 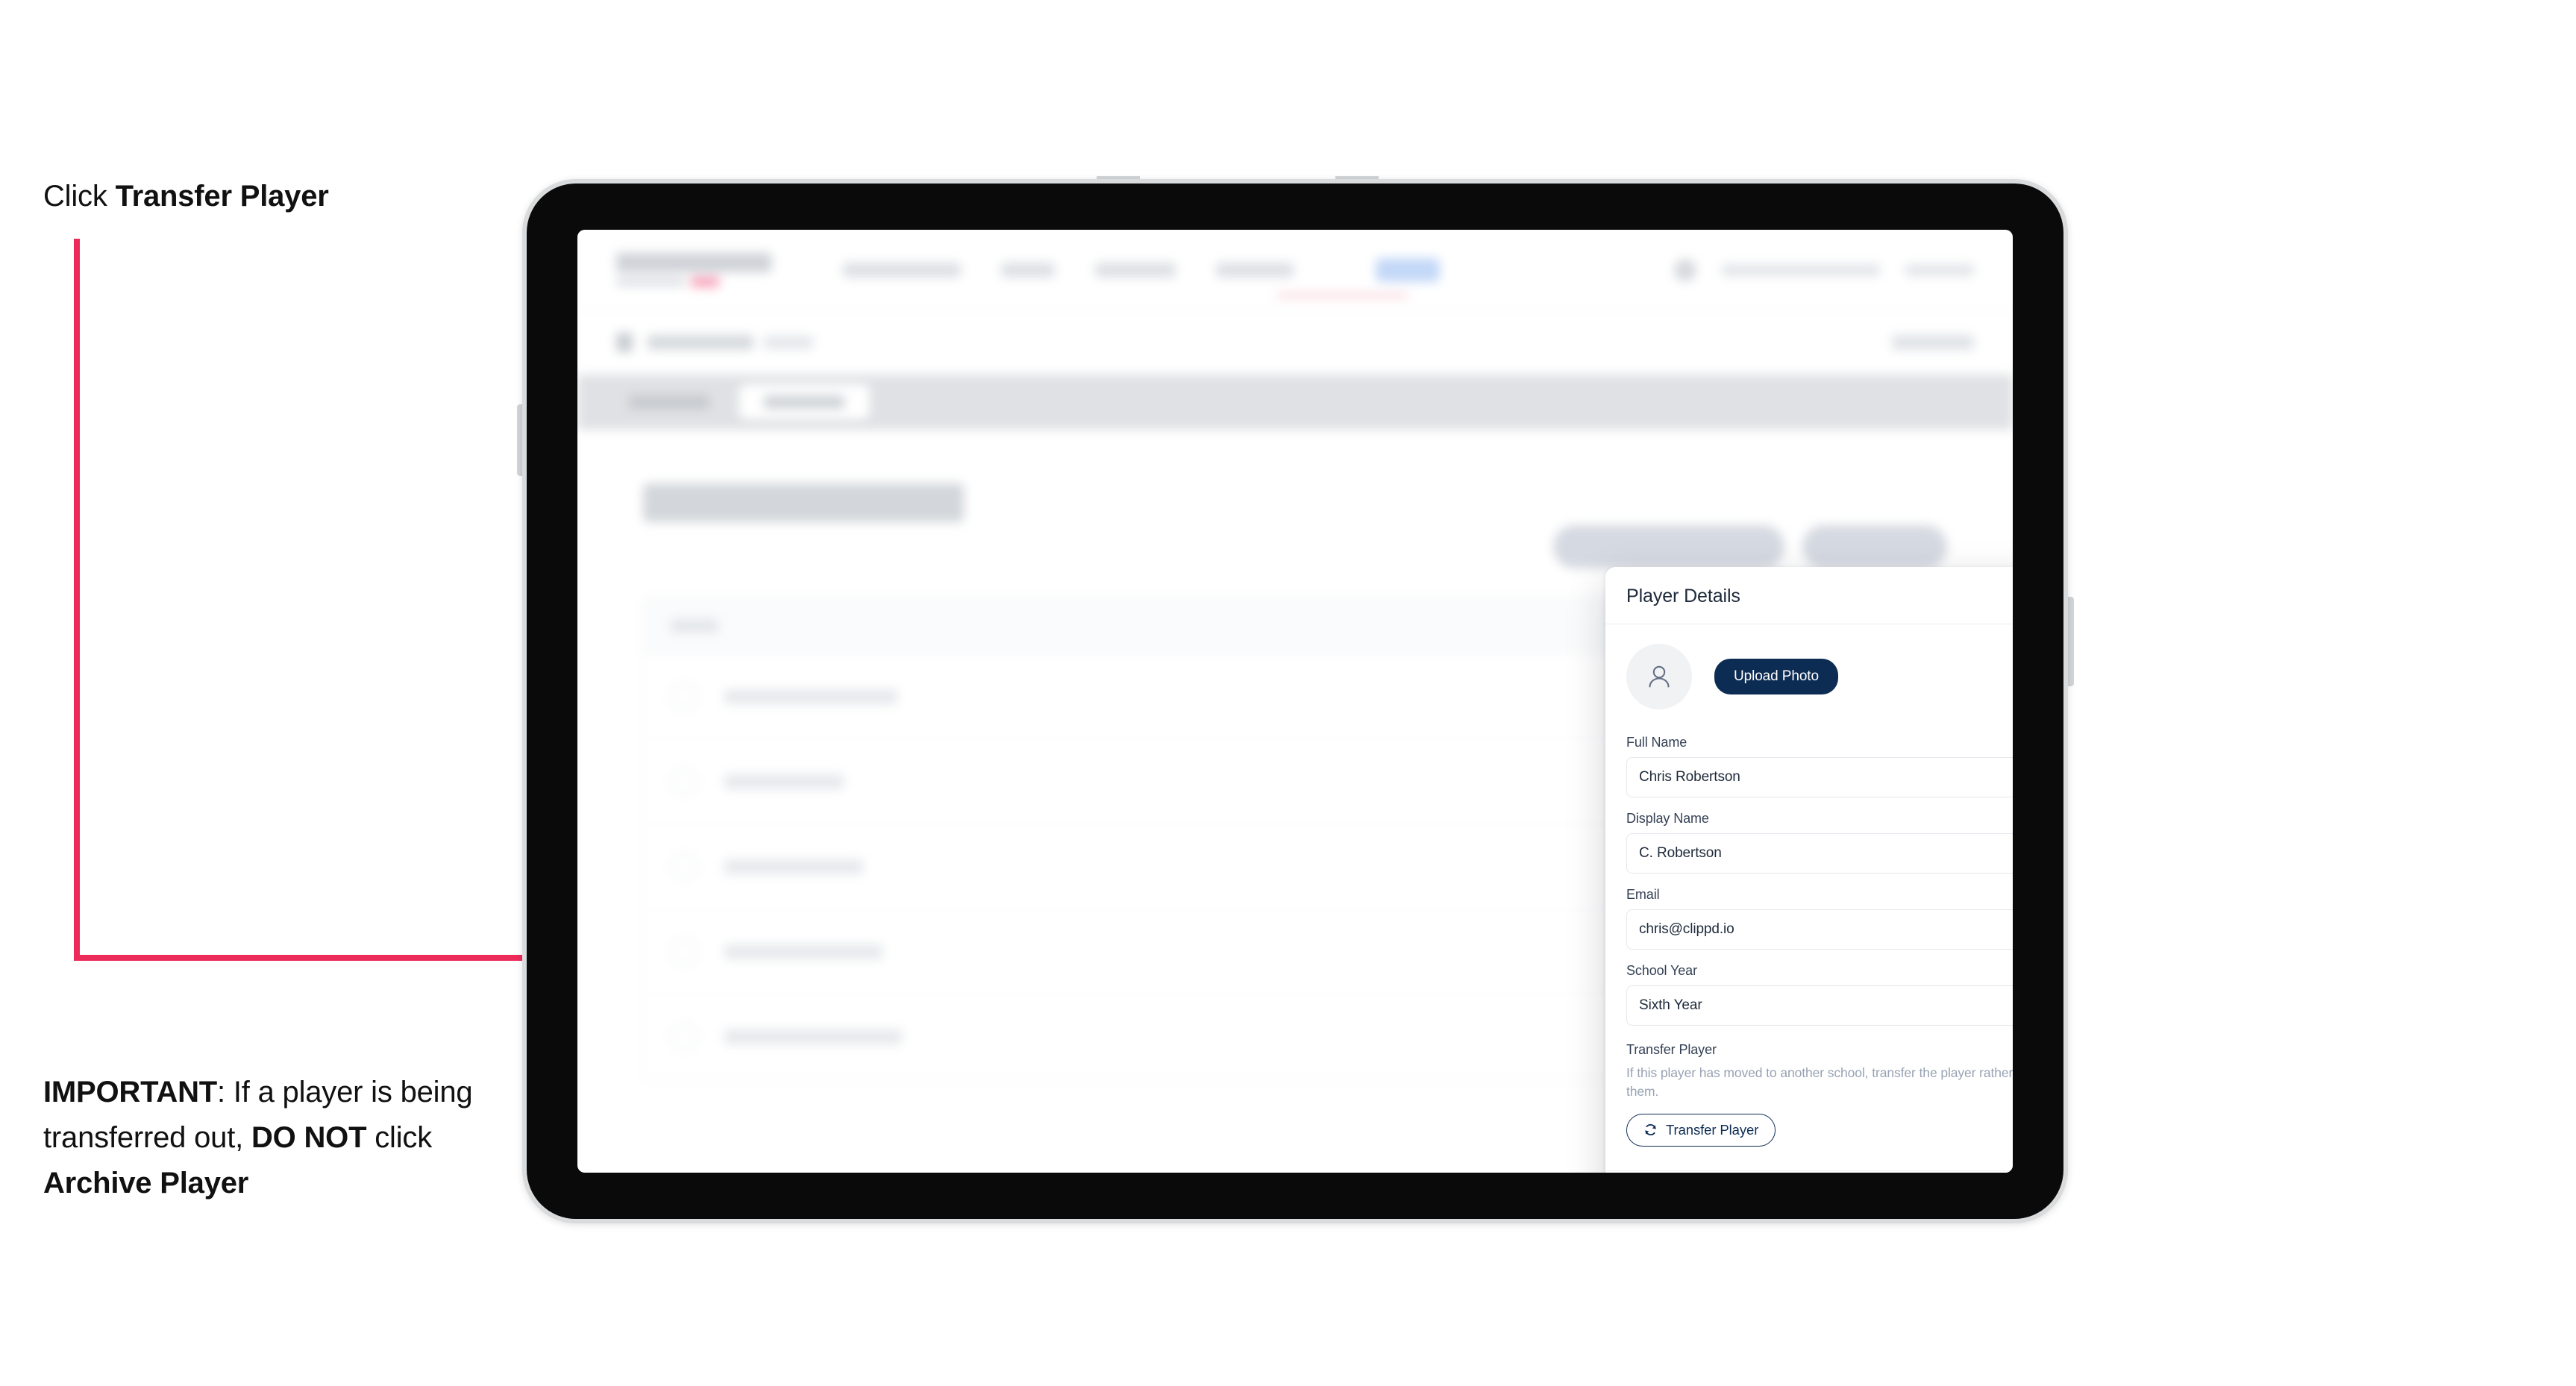 What do you see at coordinates (146, 1183) in the screenshot?
I see `annotation-bottom-bold3: Archive Player` at bounding box center [146, 1183].